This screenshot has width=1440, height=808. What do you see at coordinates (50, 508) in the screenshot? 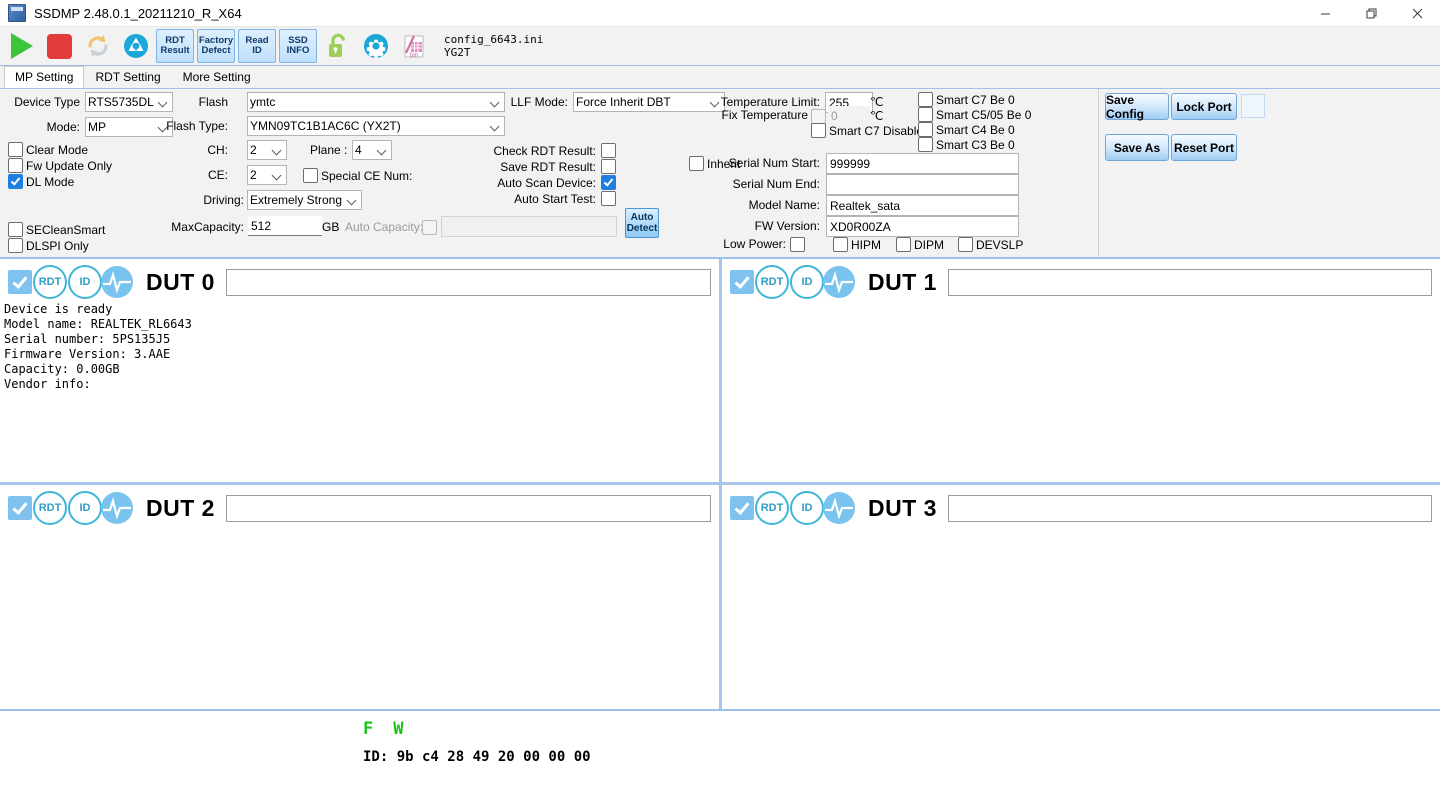
I see `rdt-icon-2: RDT` at bounding box center [50, 508].